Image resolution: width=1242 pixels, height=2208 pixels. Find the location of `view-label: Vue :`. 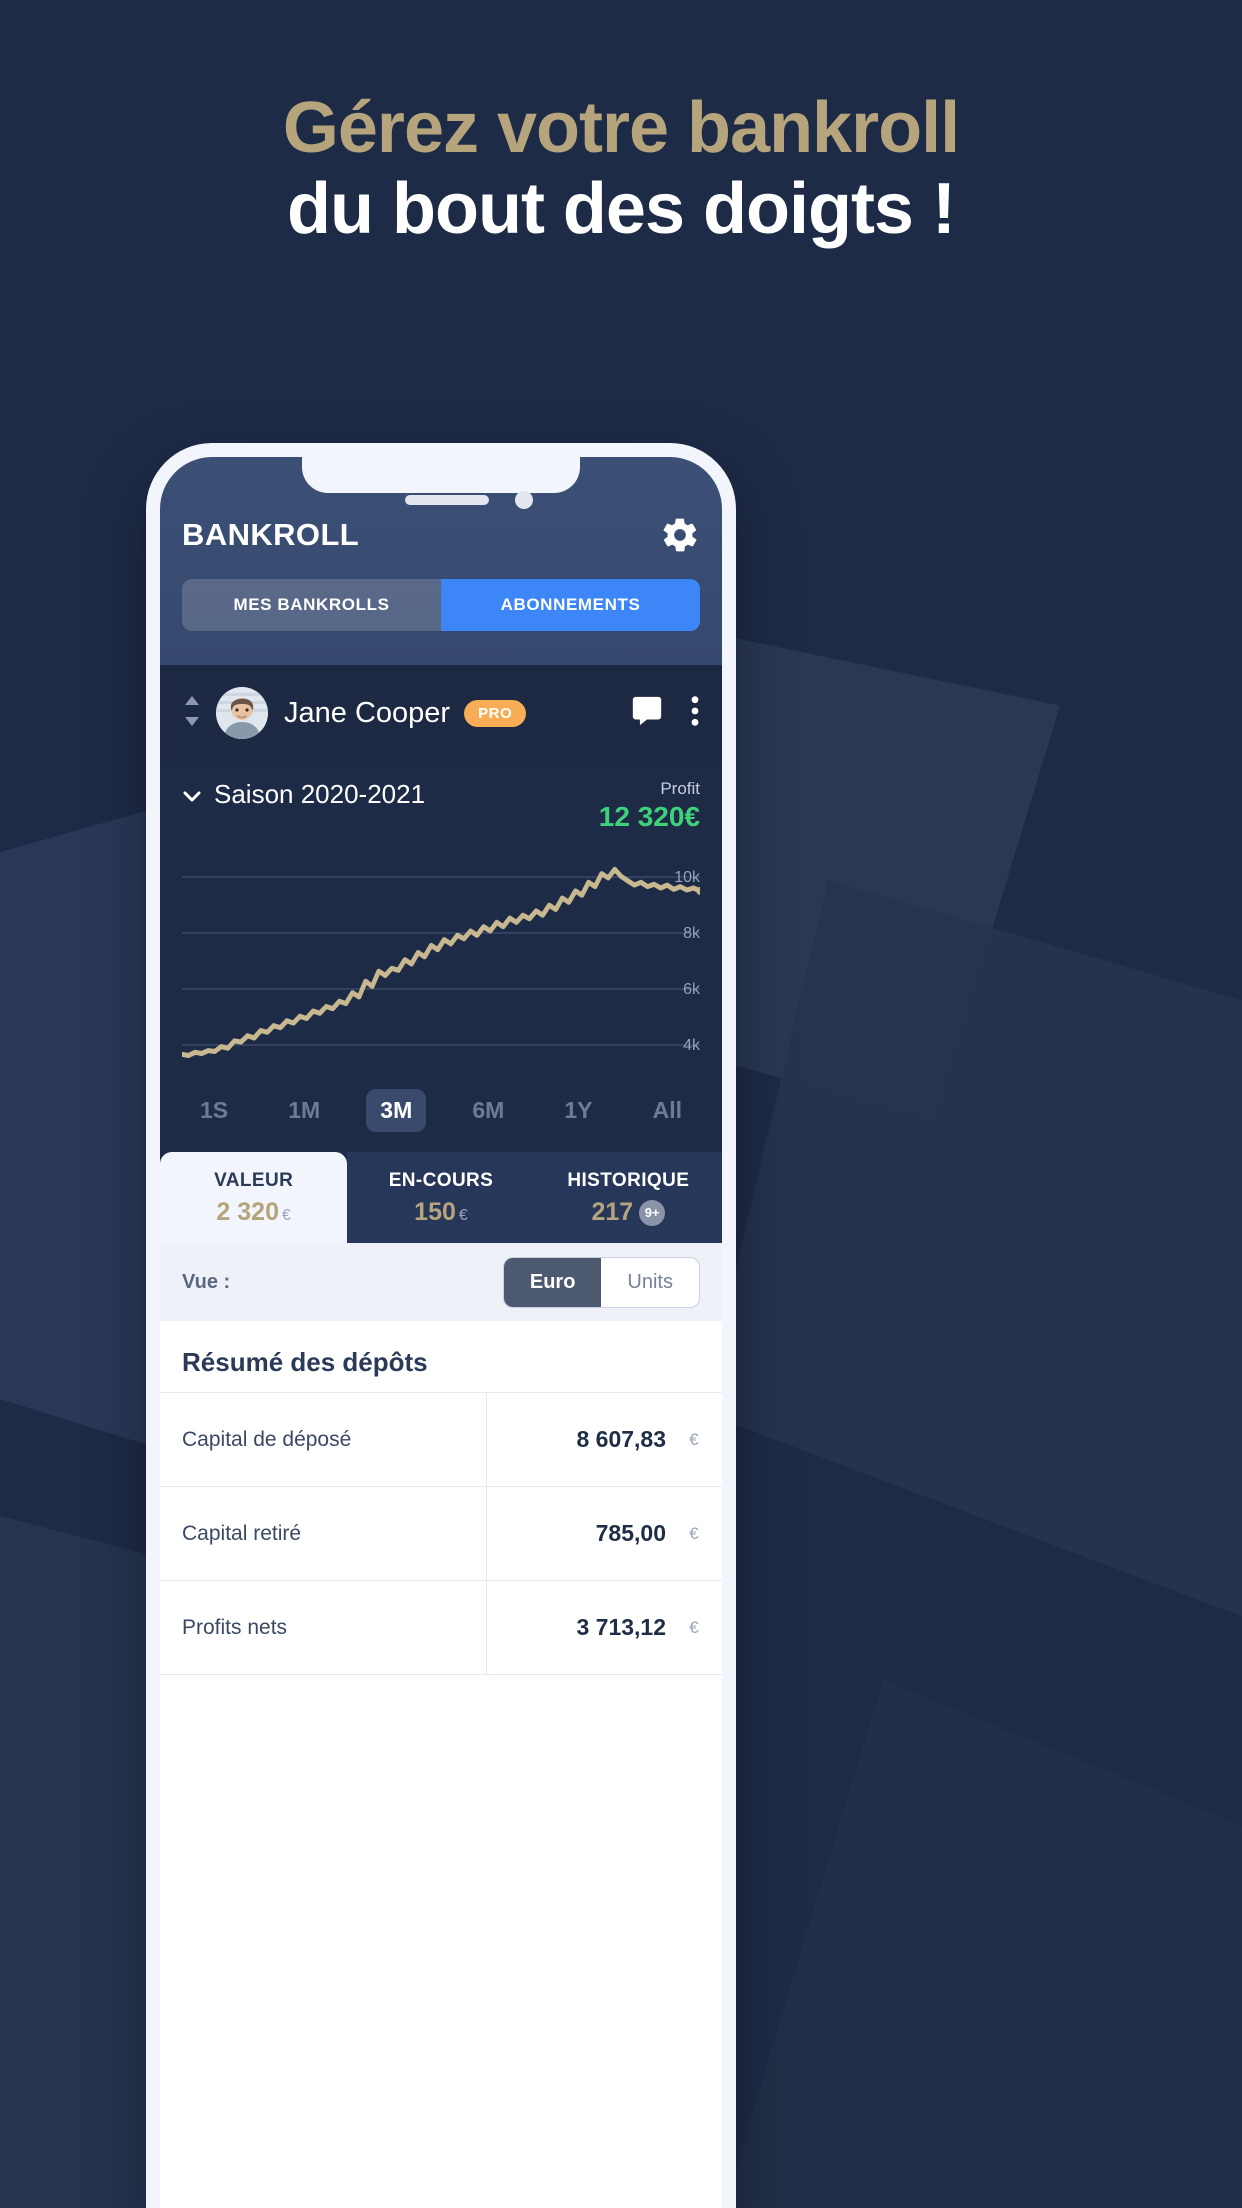

view-label: Vue : is located at coordinates (206, 1281).